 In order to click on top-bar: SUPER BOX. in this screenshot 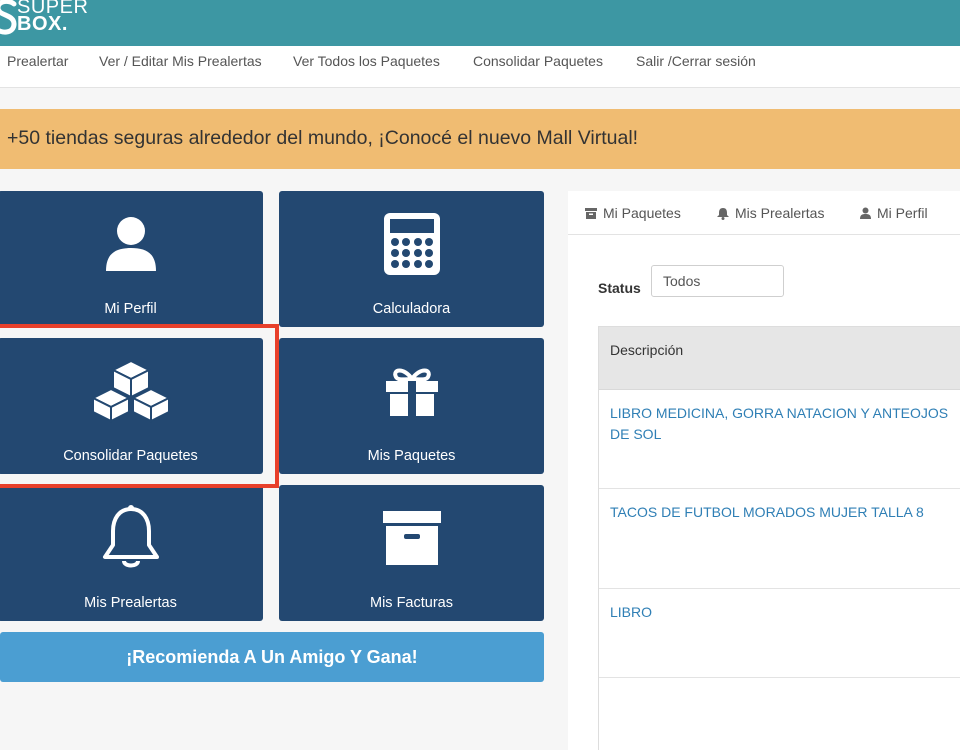, I will do `click(480, 23)`.